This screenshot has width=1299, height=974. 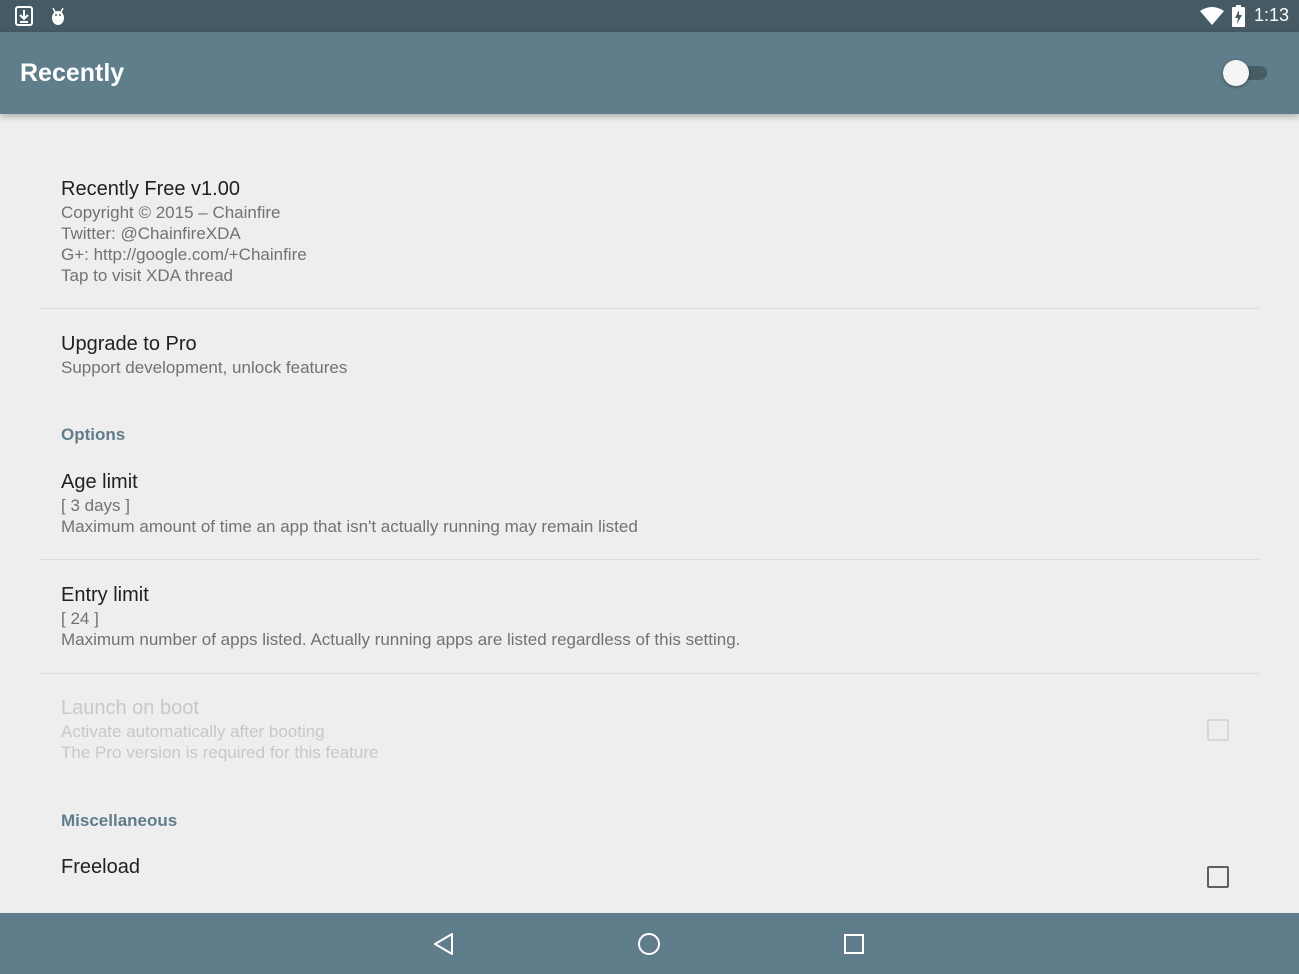 I want to click on home-icon, so click(x=649, y=944).